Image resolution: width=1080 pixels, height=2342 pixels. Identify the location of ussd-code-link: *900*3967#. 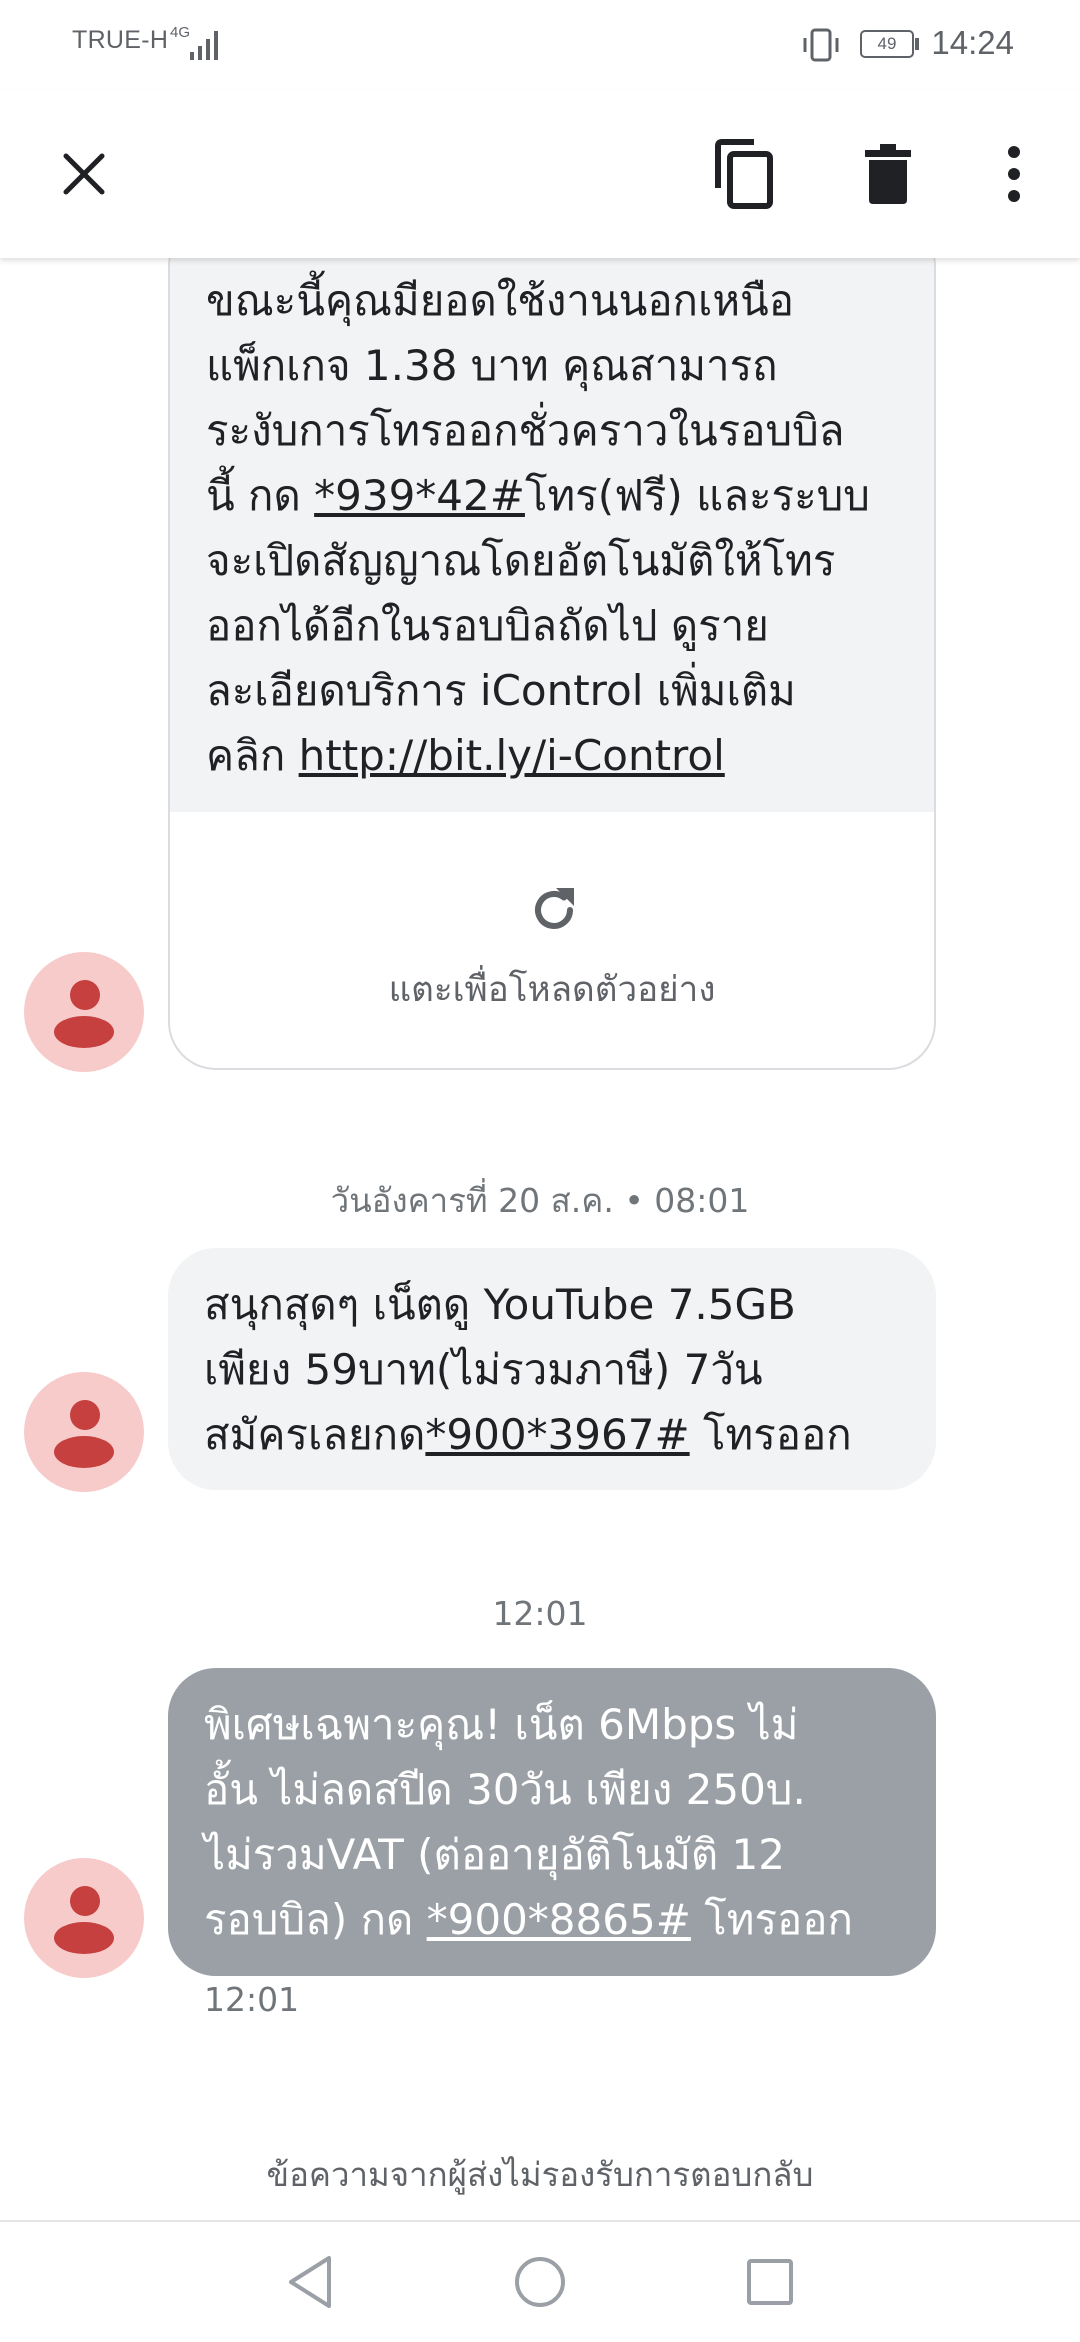
(557, 1434).